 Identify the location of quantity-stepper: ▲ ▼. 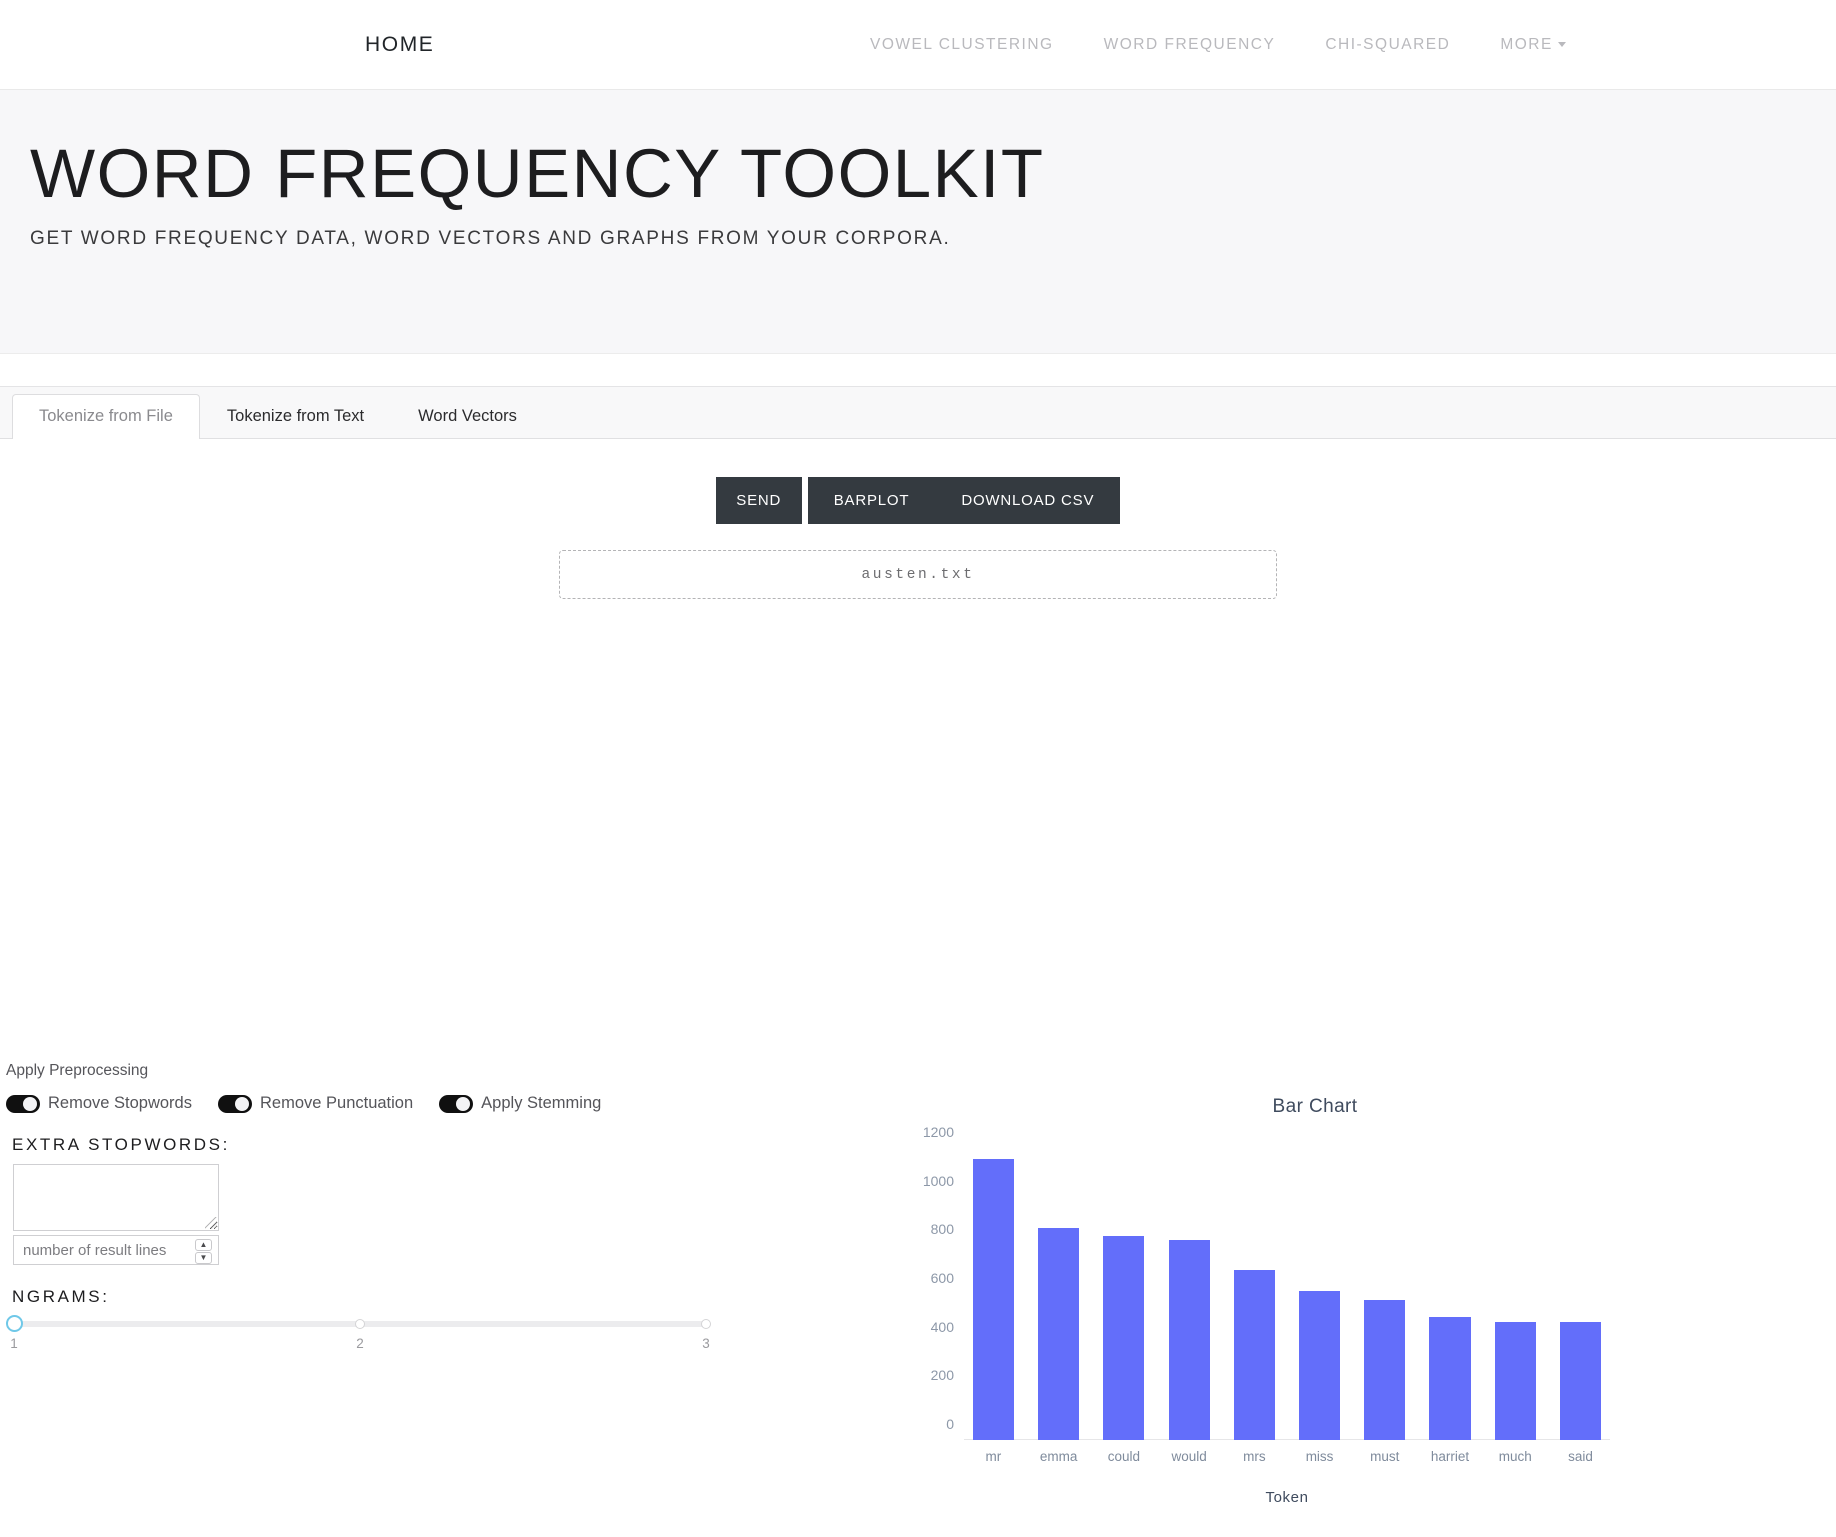
(203, 1251).